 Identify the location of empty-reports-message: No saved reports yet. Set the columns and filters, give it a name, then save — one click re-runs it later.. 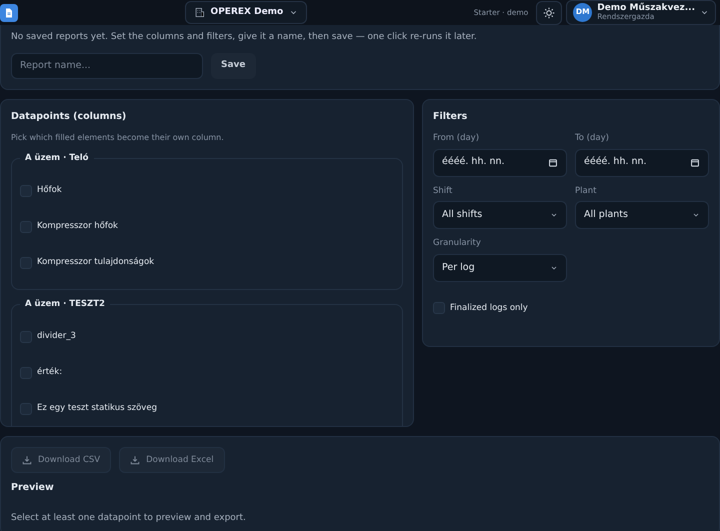
(244, 37).